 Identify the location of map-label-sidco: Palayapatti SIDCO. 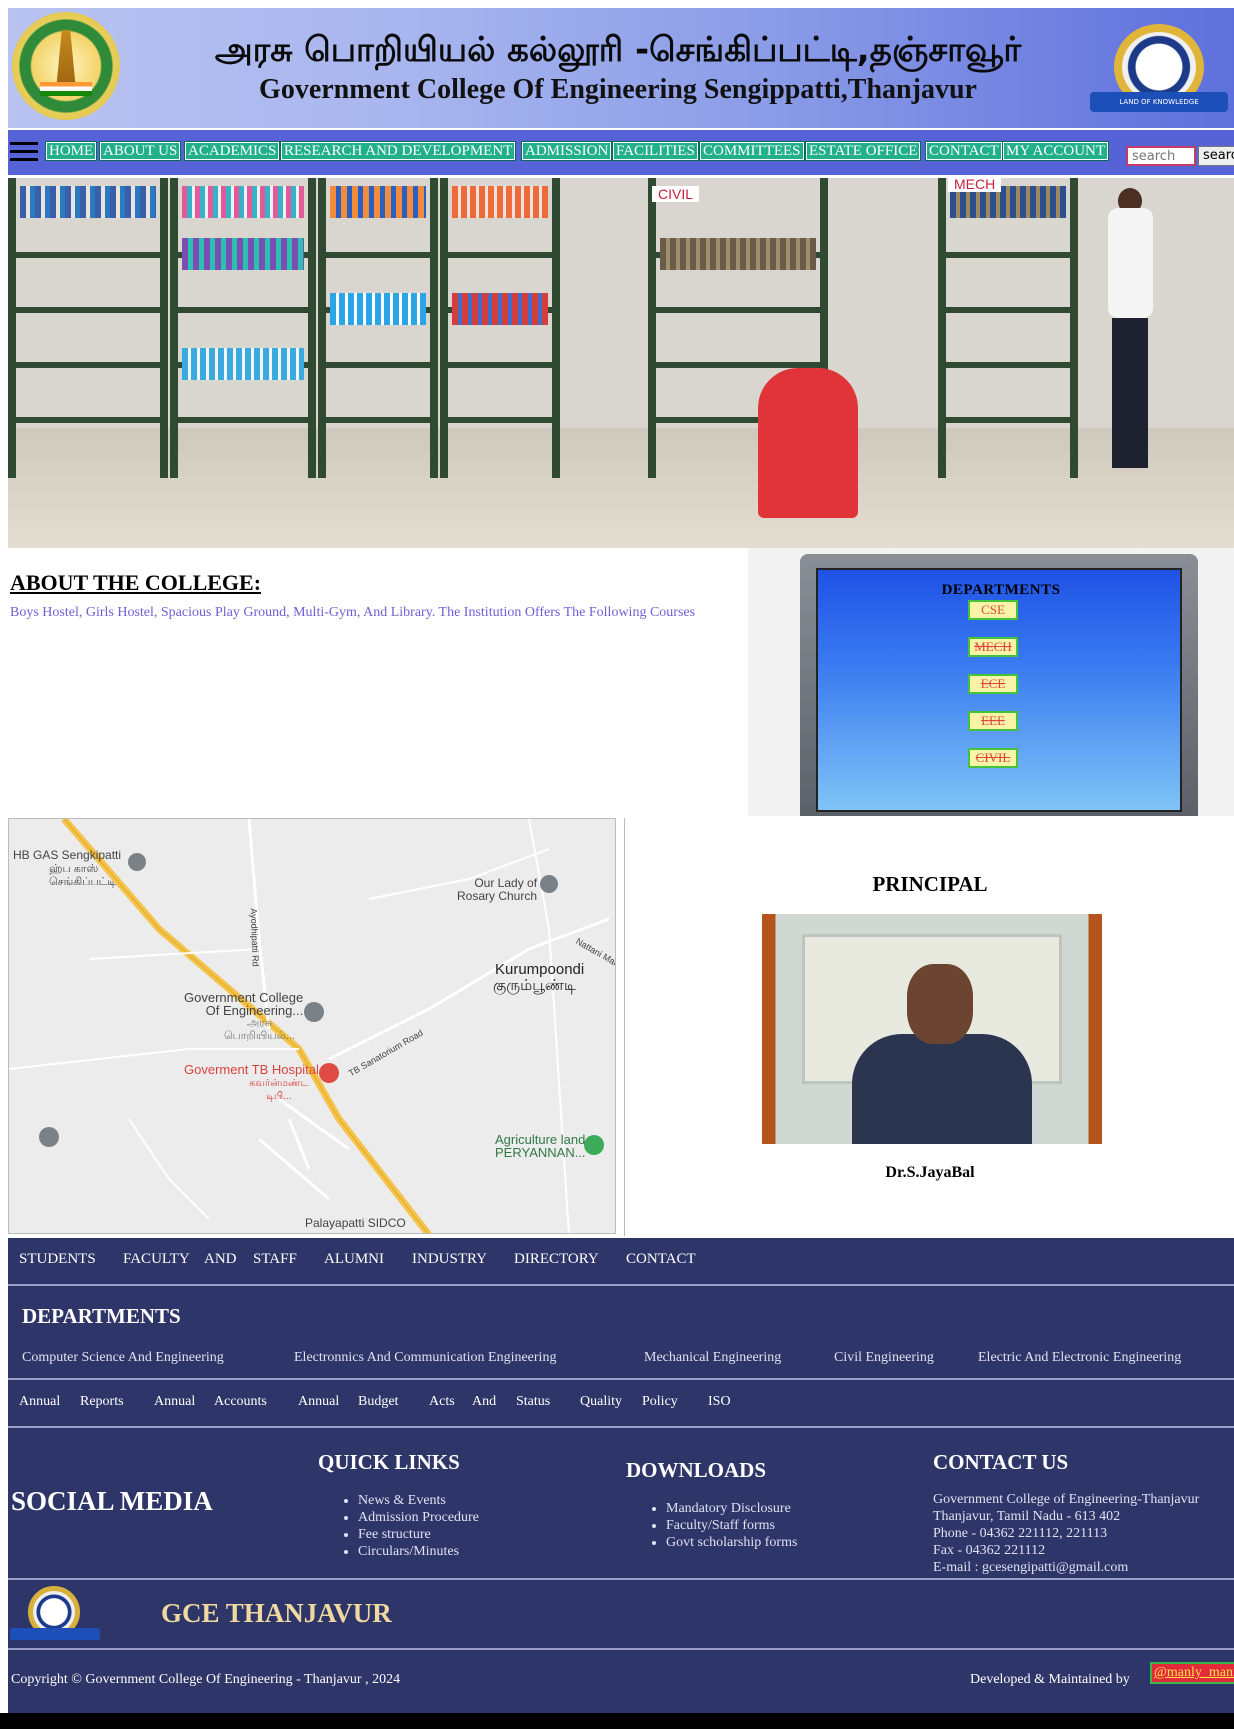
(355, 1223).